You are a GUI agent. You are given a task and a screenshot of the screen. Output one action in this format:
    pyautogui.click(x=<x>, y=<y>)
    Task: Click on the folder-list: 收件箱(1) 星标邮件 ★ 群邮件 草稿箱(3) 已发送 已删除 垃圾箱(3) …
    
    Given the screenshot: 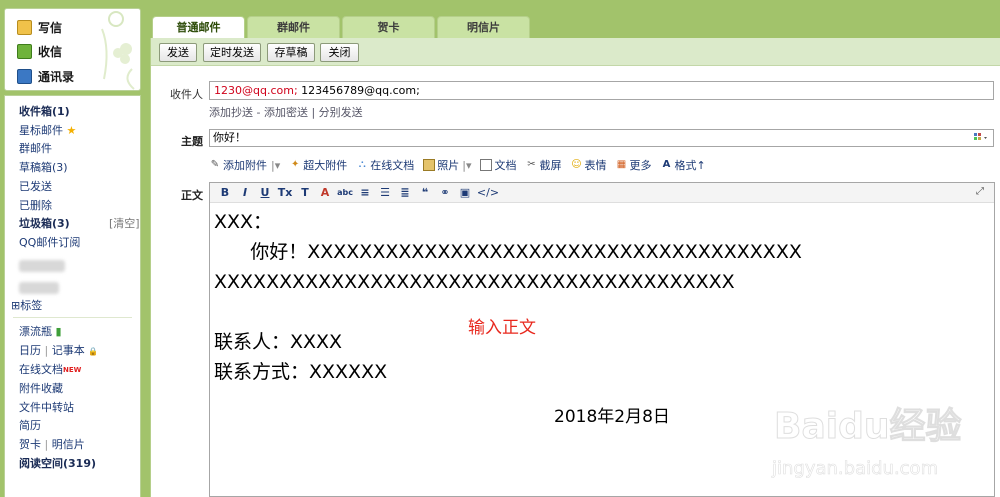 What is the action you would take?
    pyautogui.click(x=72, y=296)
    